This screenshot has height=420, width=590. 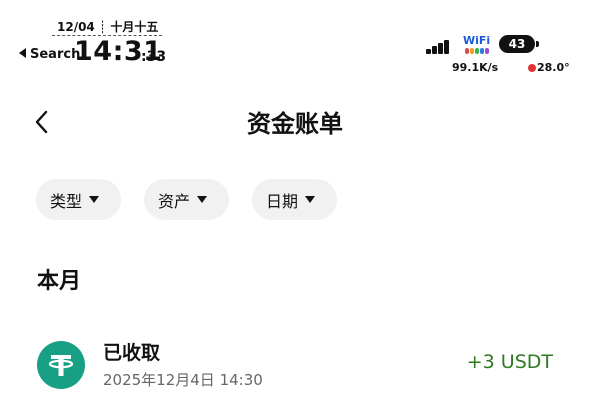 What do you see at coordinates (183, 380) in the screenshot?
I see `transaction-time: 2025年12月4日 14:30` at bounding box center [183, 380].